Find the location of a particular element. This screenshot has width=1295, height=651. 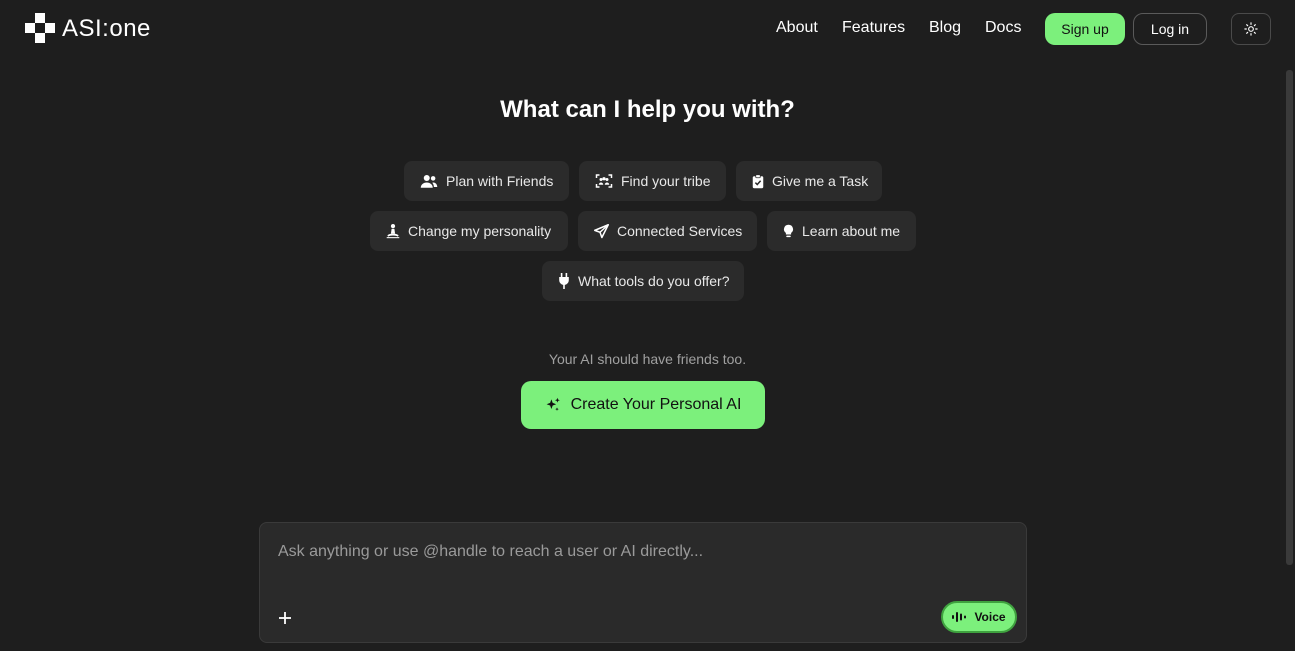

logo: ASI:one is located at coordinates (88, 28).